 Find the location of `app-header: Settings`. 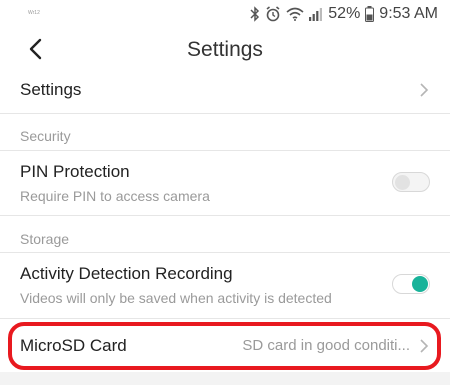

app-header: Settings is located at coordinates (225, 51).